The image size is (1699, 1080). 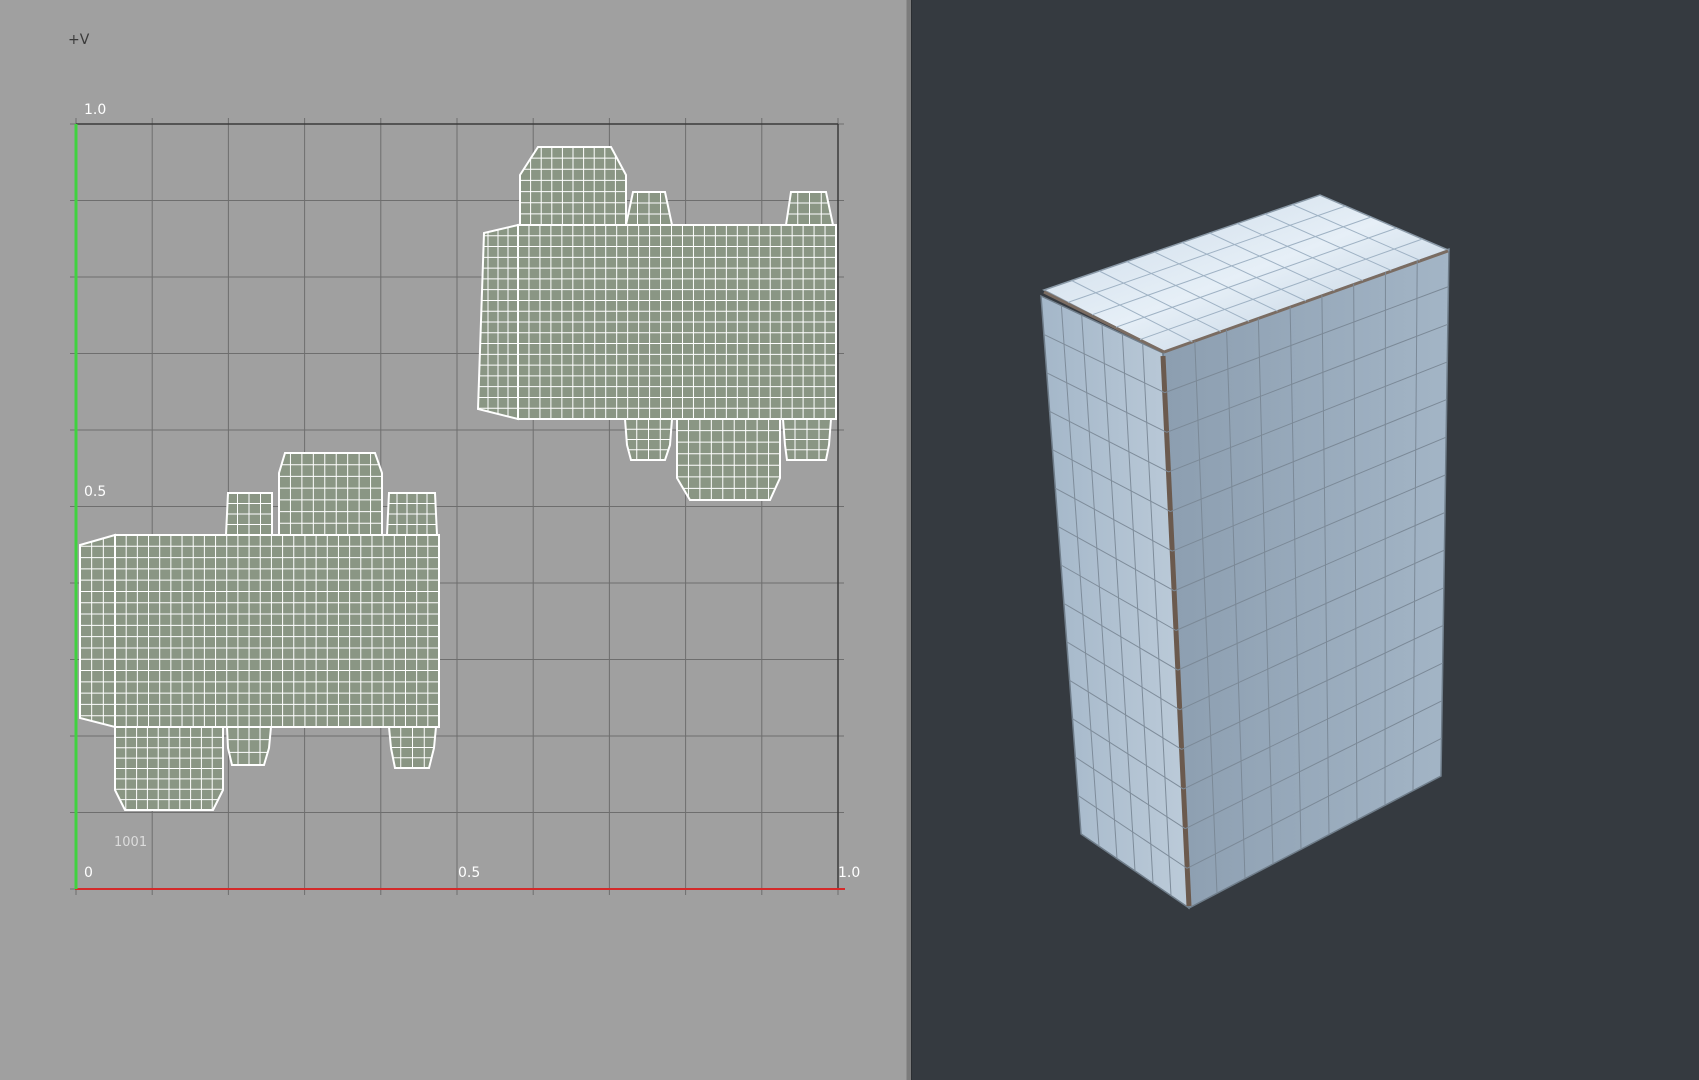 What do you see at coordinates (79, 40) in the screenshot?
I see `axis-v-label: +V` at bounding box center [79, 40].